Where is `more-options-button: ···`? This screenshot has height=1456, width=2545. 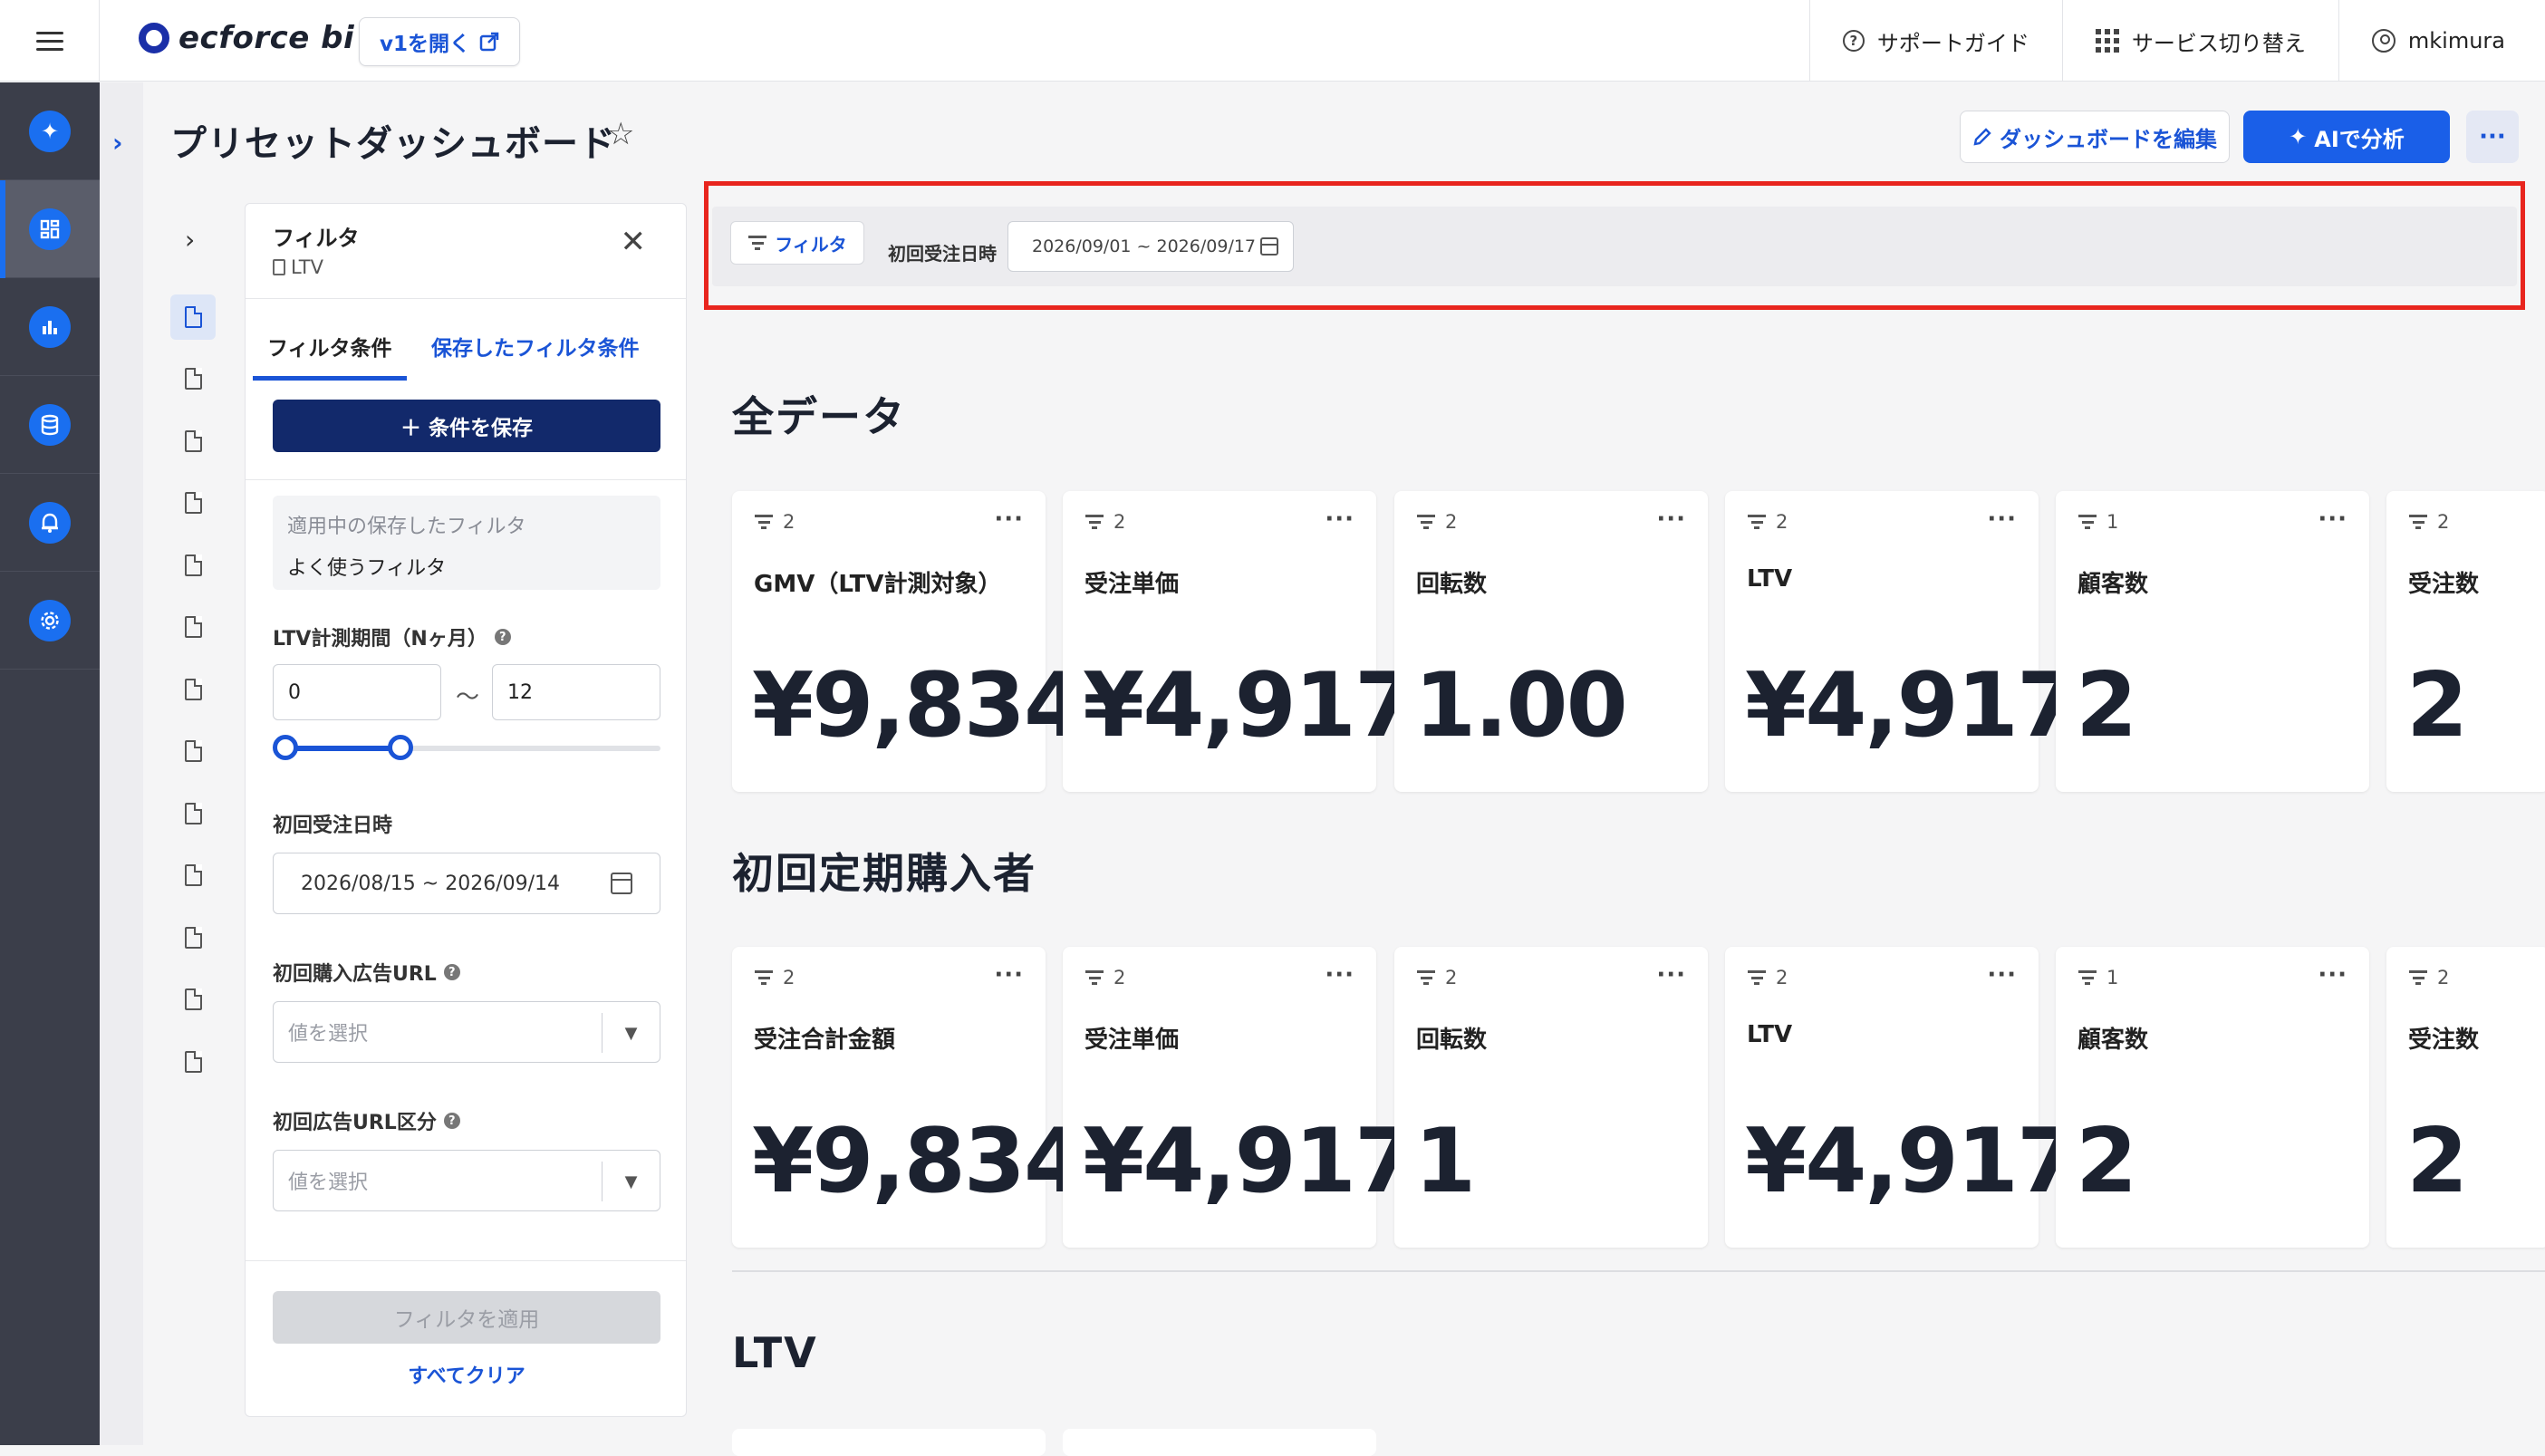
more-options-button: ··· is located at coordinates (2492, 137).